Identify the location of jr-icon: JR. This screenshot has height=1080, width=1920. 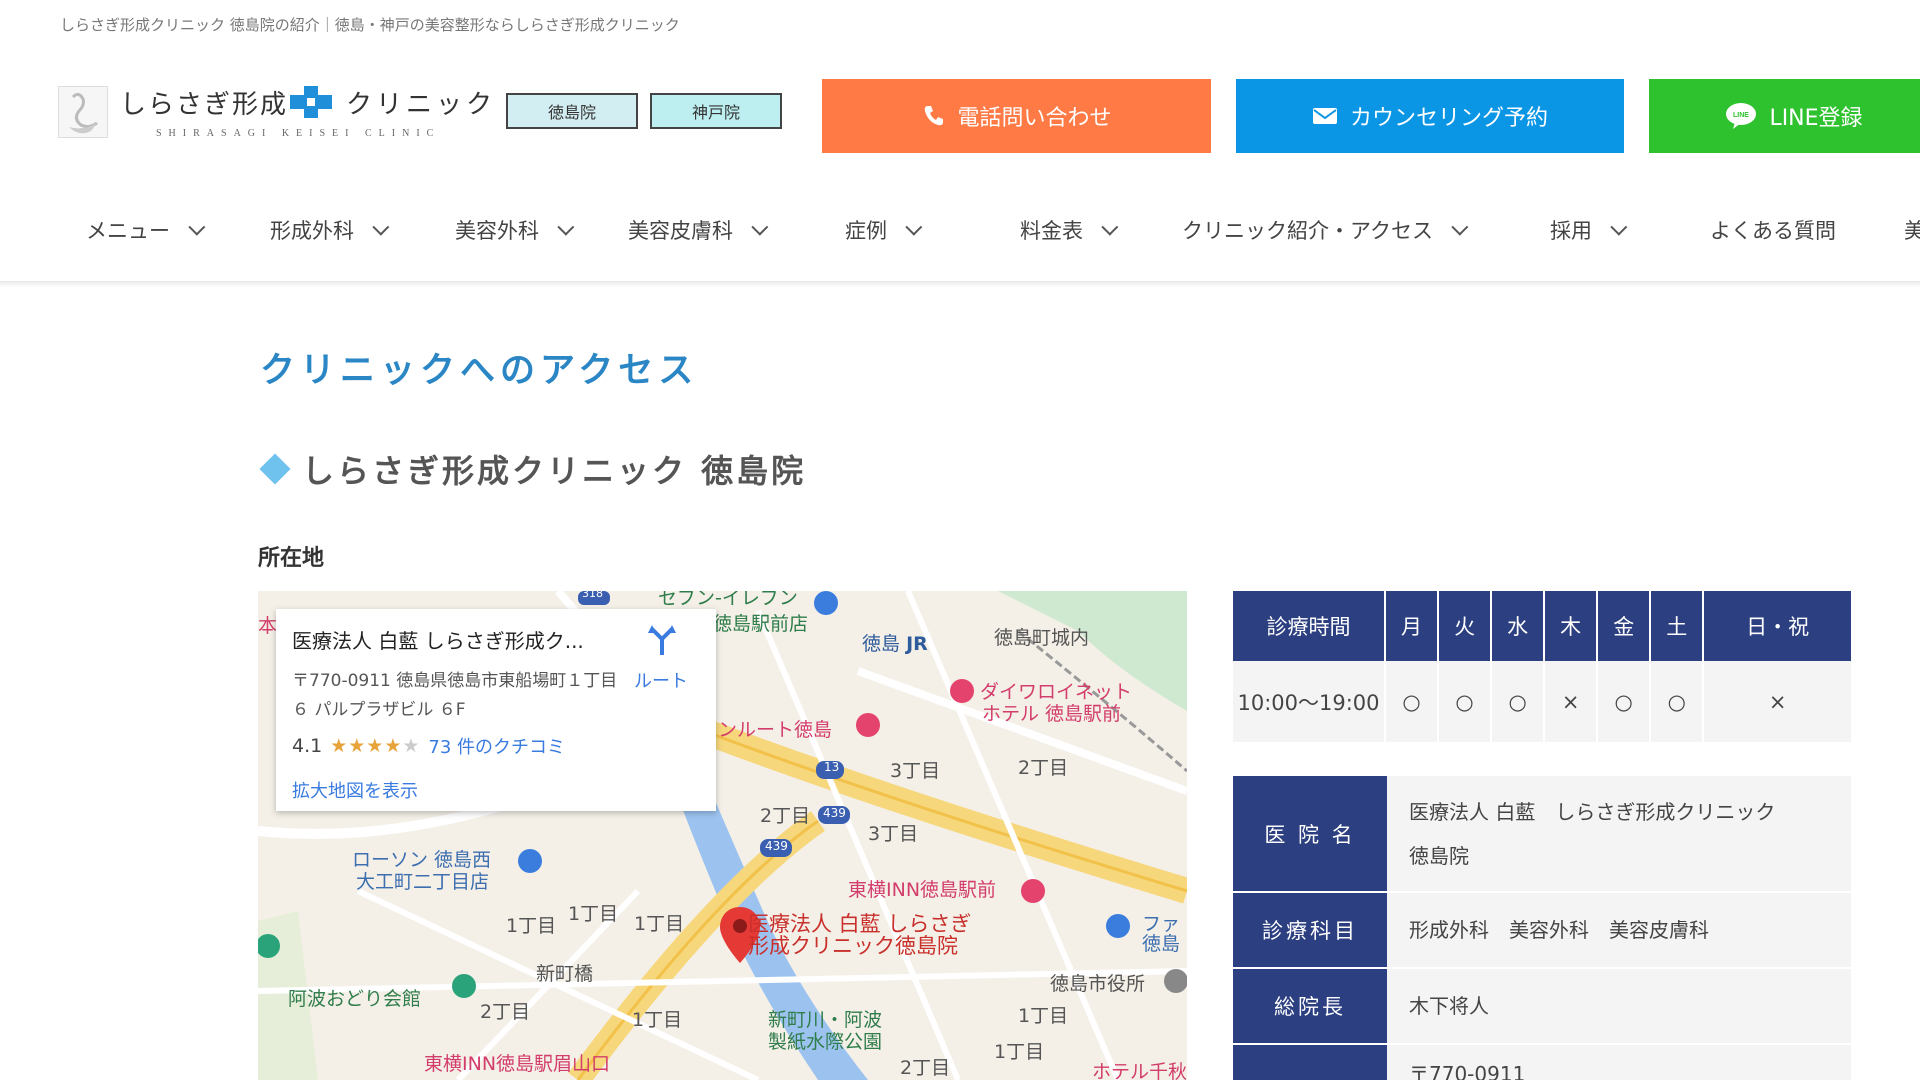
(917, 644).